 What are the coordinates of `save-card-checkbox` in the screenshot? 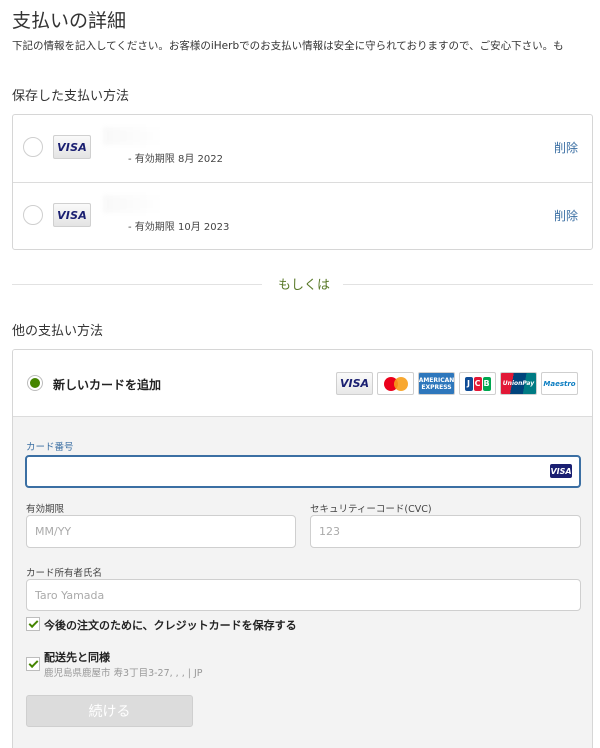 It's located at (33, 624).